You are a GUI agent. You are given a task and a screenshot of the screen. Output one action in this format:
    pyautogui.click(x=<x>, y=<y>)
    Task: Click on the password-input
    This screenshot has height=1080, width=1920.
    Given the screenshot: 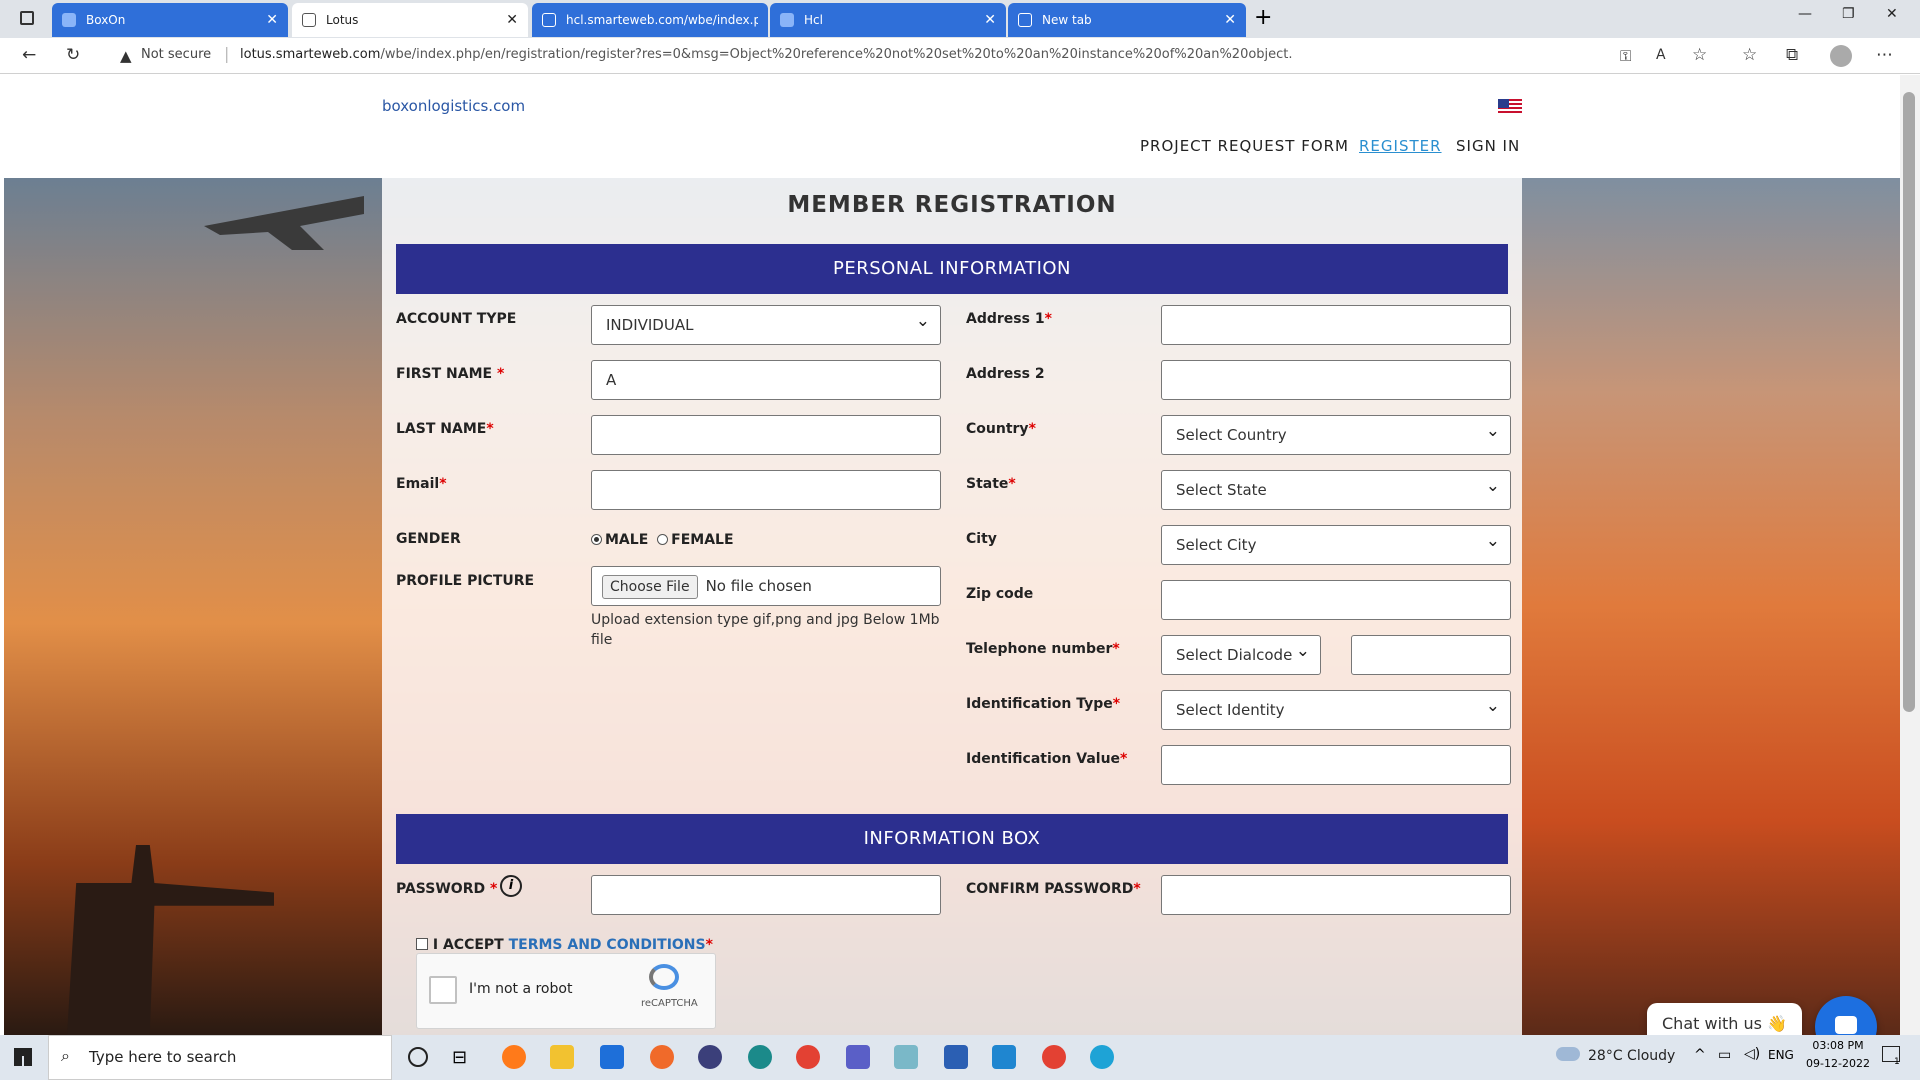 What is the action you would take?
    pyautogui.click(x=766, y=895)
    